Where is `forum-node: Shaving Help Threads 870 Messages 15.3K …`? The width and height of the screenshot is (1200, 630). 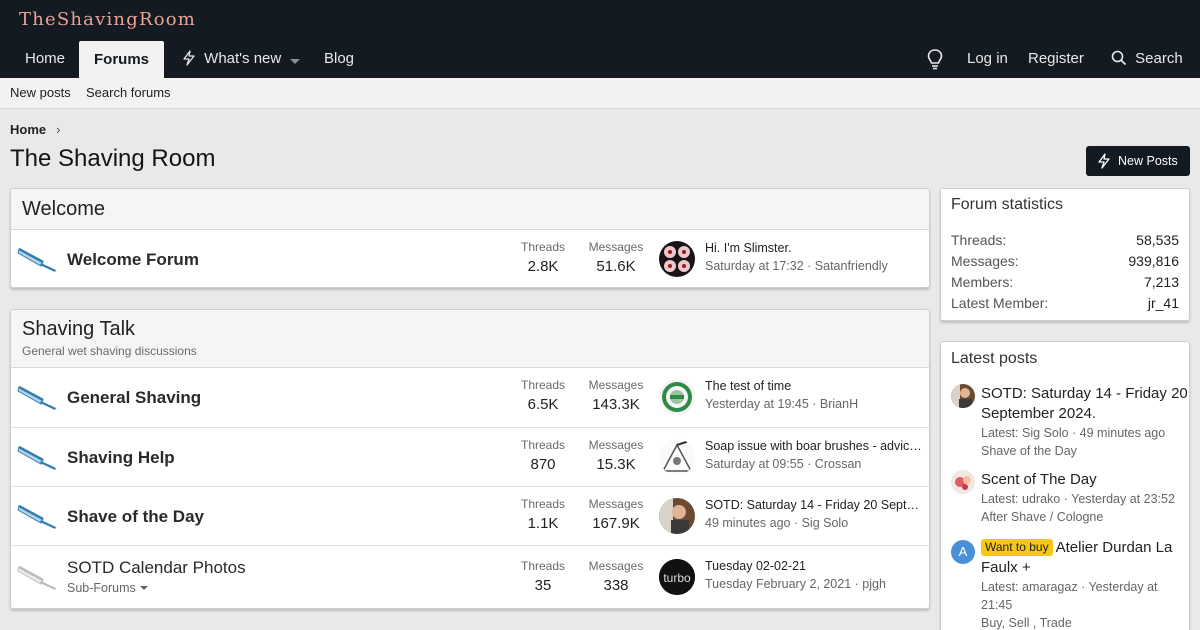 forum-node: Shaving Help Threads 870 Messages 15.3K … is located at coordinates (470, 456).